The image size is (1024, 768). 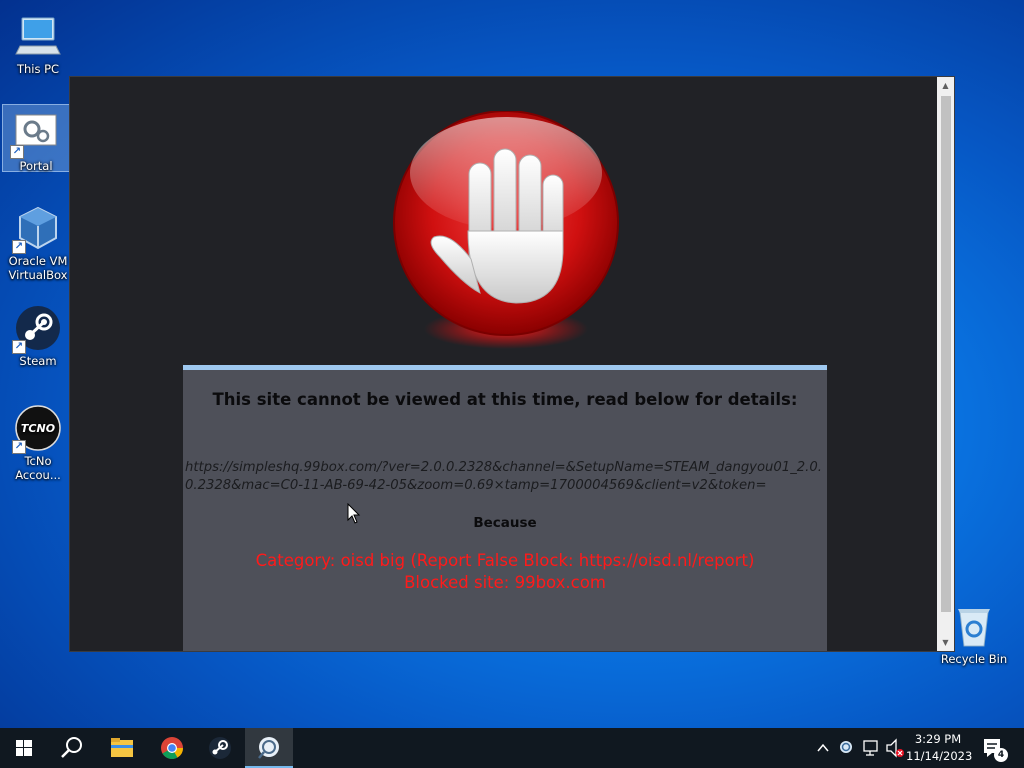 I want to click on computer-icon, so click(x=38, y=36).